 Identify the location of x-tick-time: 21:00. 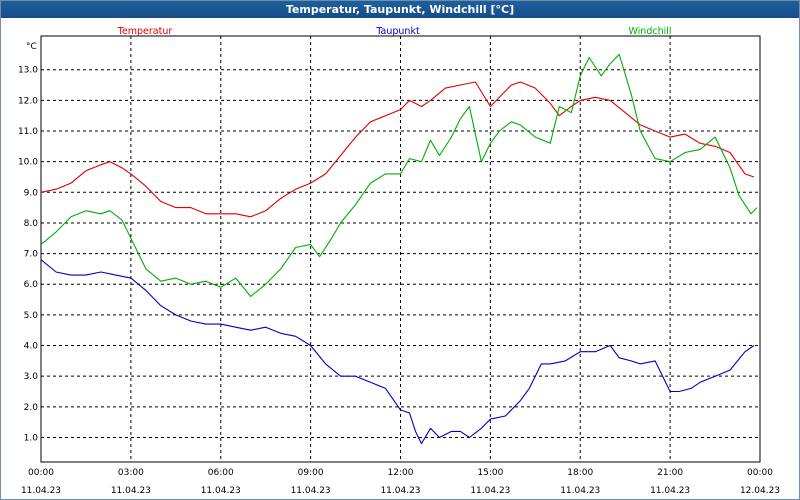
(670, 473).